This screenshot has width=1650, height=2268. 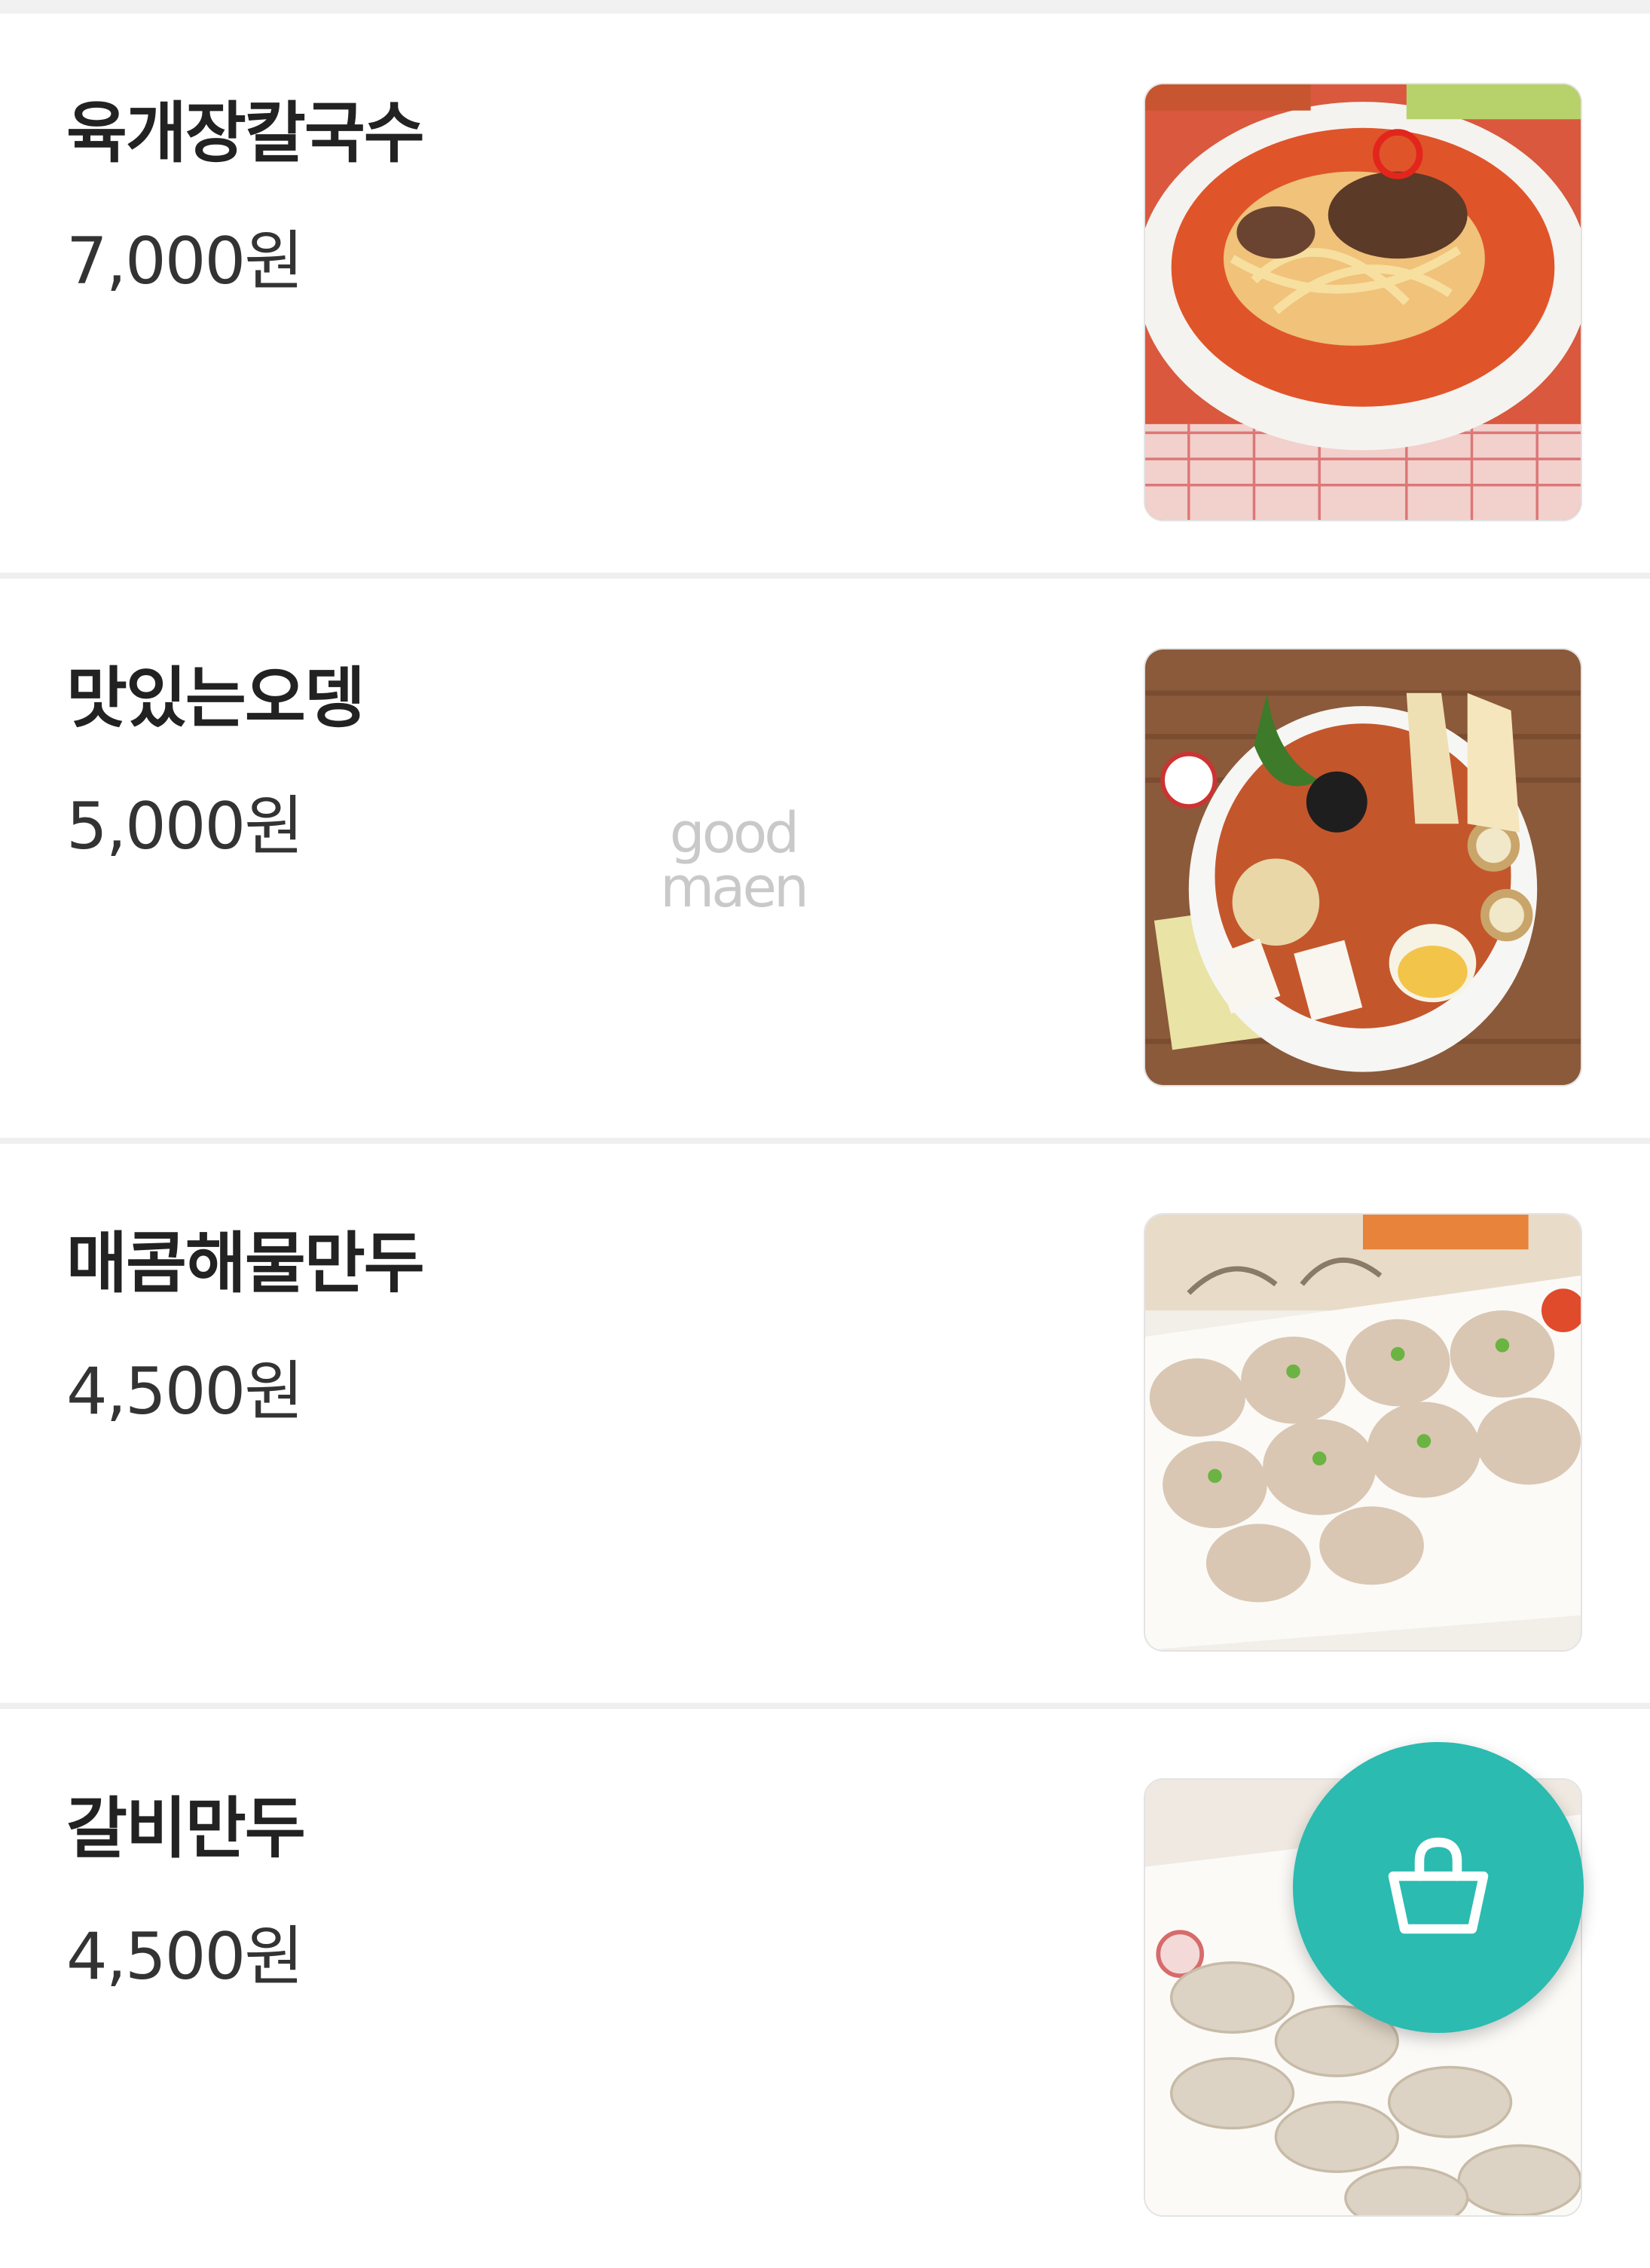 I want to click on top-divider, so click(x=825, y=7).